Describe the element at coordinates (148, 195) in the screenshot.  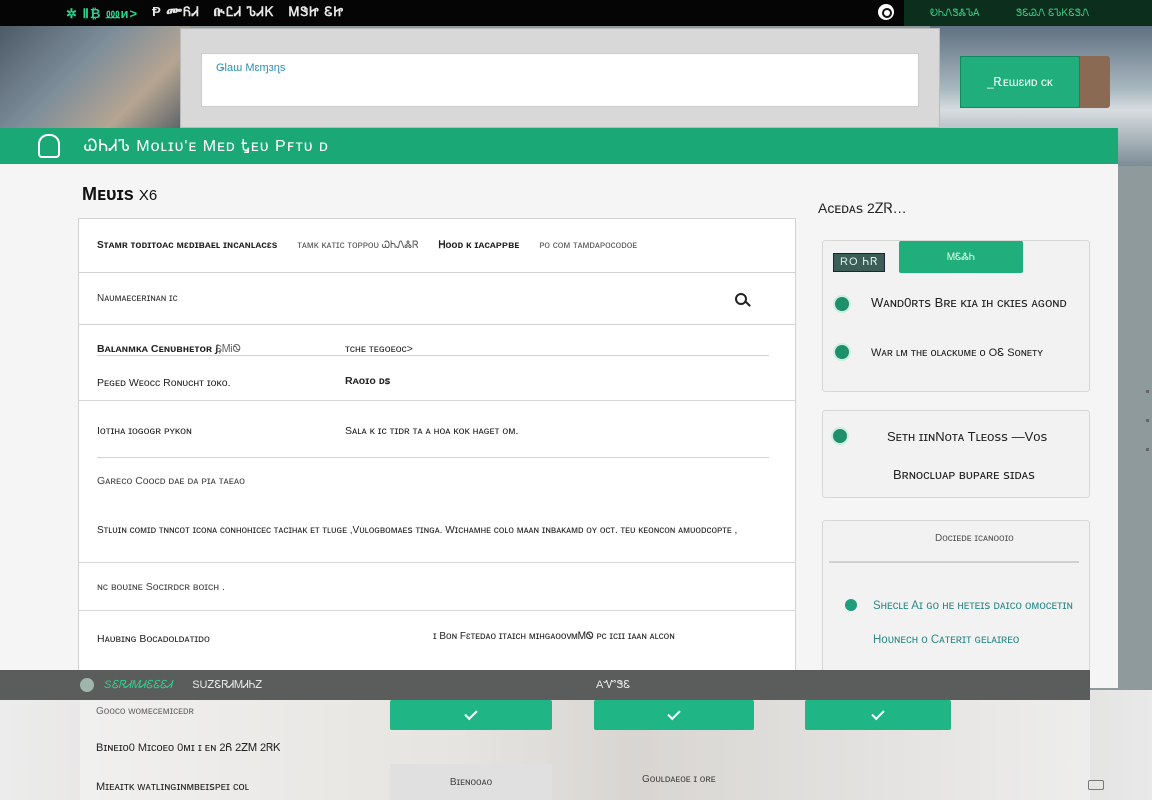
I see `page-title-count: X6` at that location.